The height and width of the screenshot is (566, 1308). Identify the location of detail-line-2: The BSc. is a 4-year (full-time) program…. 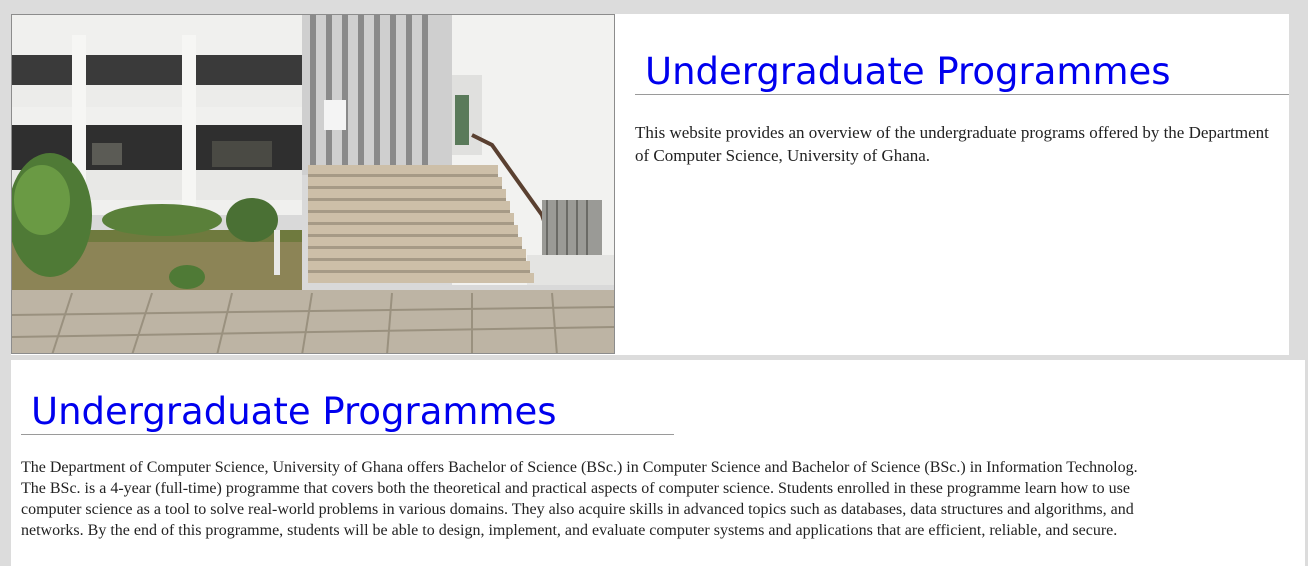
(575, 488).